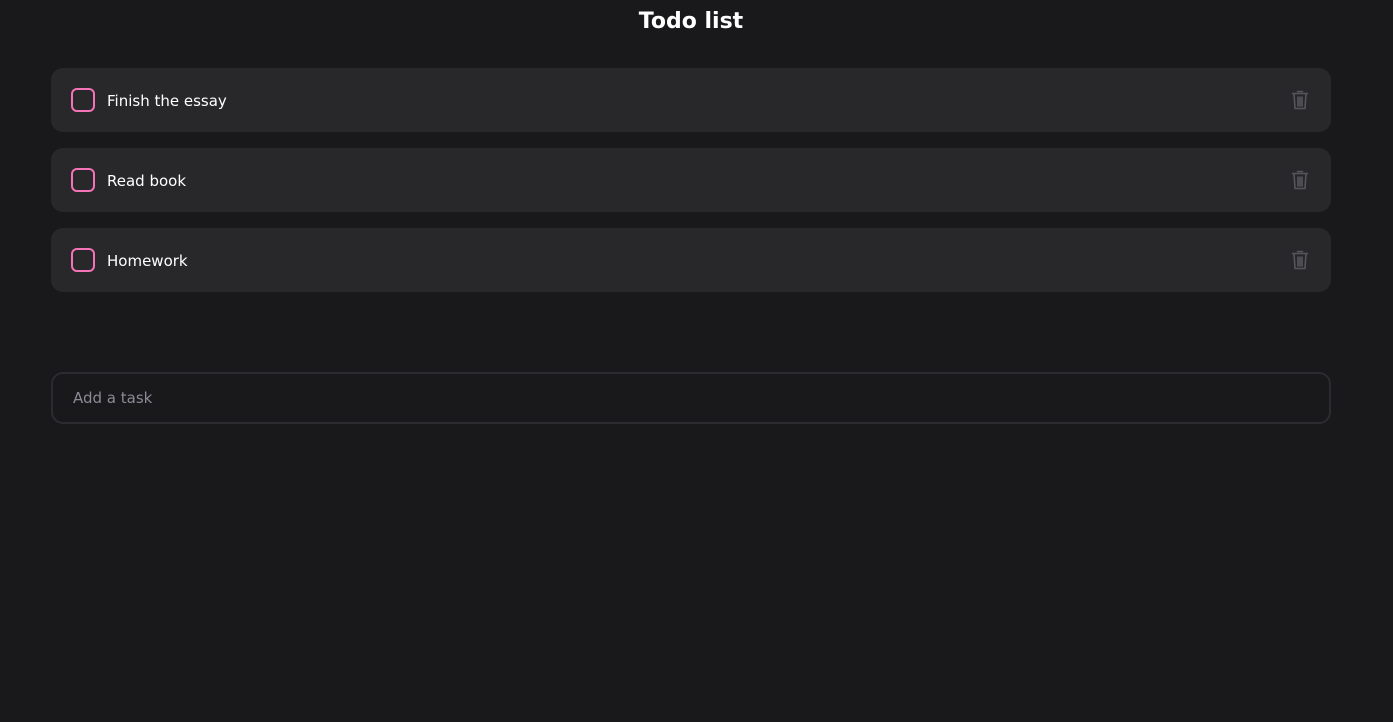  I want to click on todo-item: Homework, so click(691, 260).